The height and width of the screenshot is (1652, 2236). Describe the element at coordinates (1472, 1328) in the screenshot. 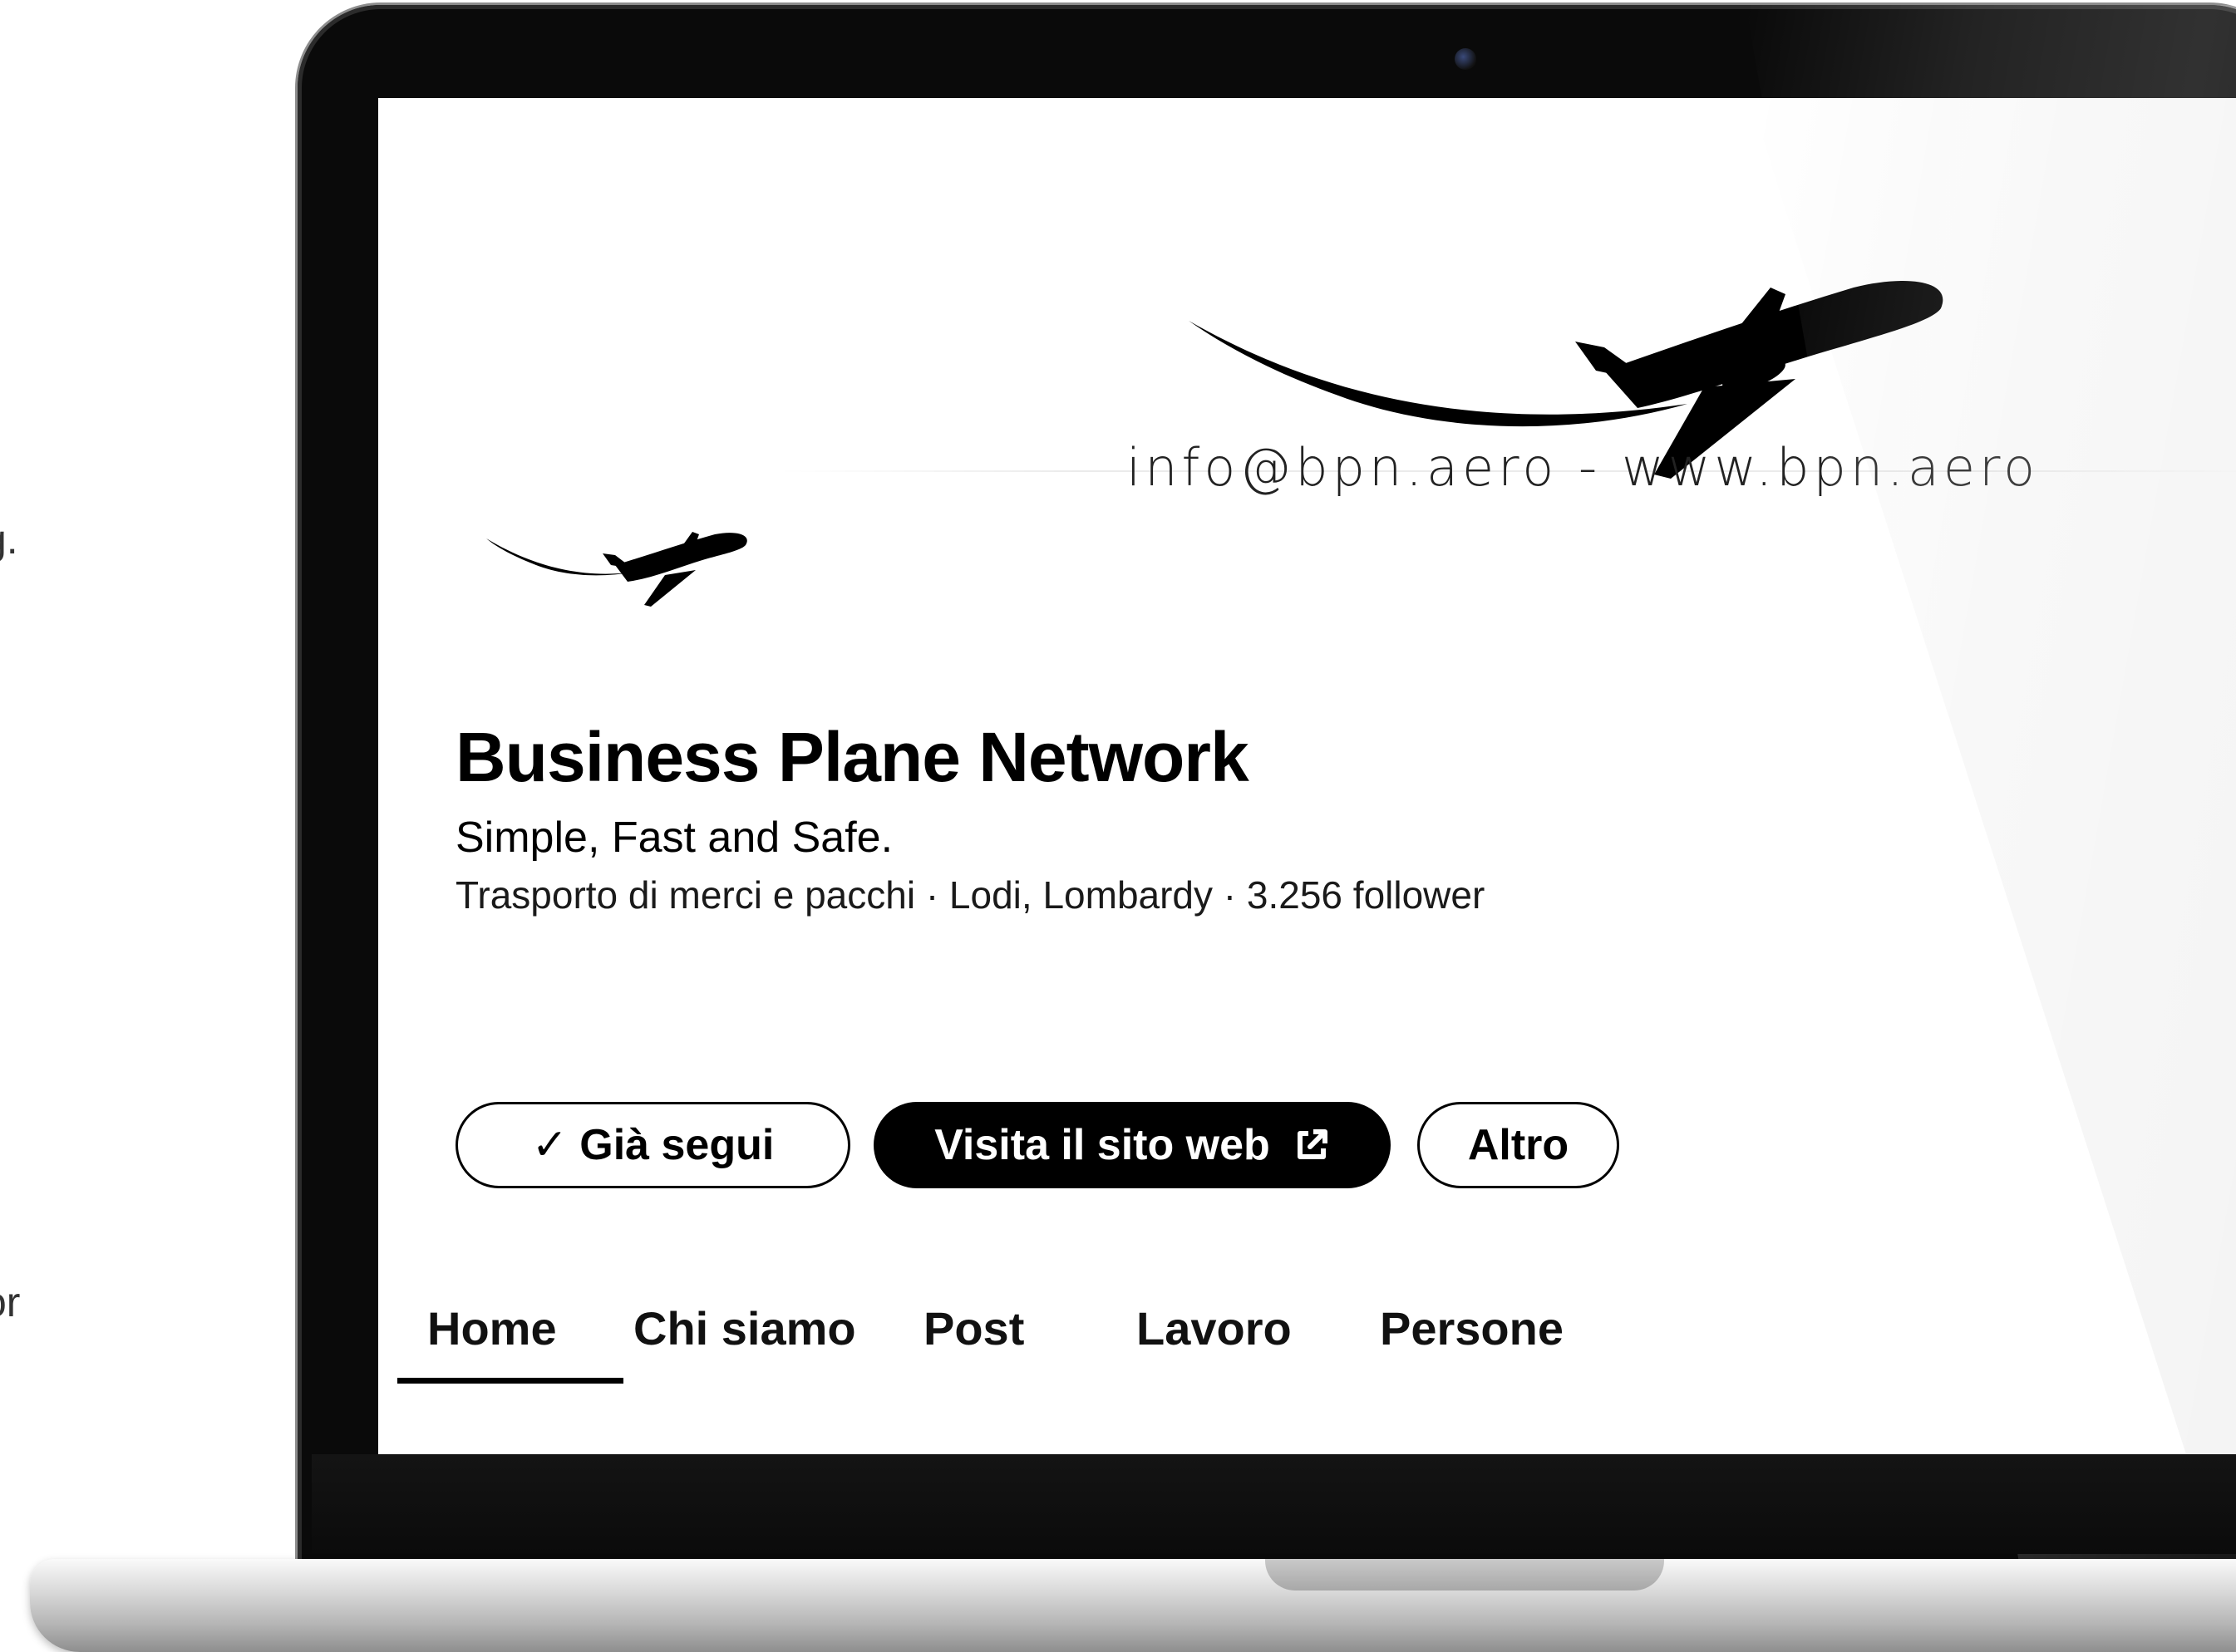

I see `tab-persone: Persone` at that location.